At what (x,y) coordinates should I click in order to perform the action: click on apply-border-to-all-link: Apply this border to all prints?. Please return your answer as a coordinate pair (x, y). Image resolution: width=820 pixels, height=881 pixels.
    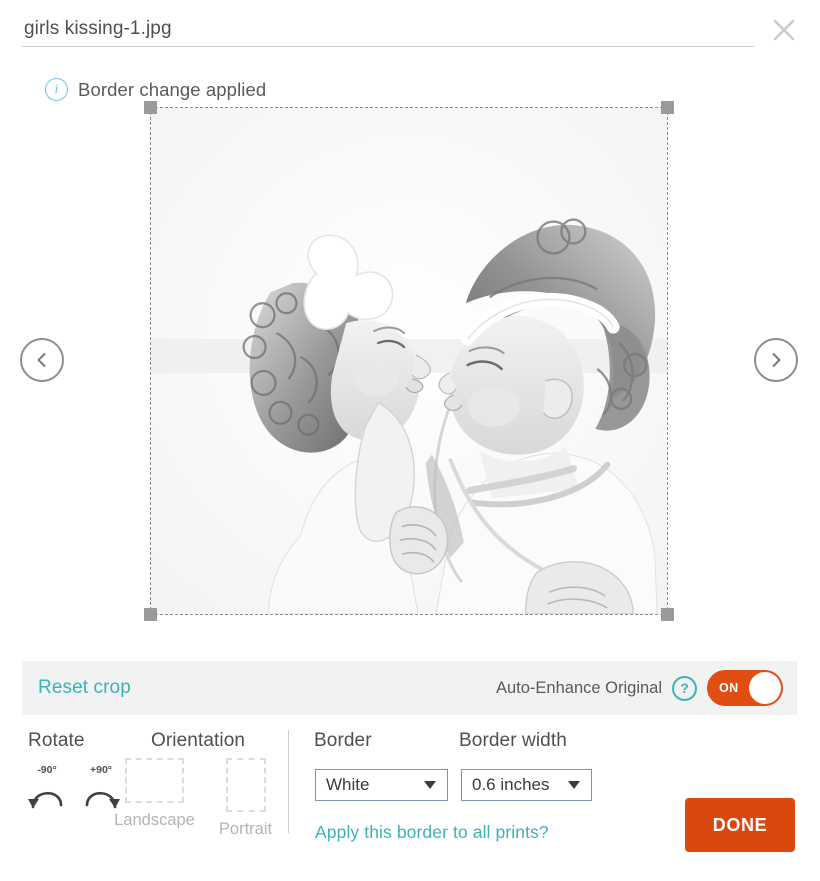
    Looking at the image, I should click on (432, 832).